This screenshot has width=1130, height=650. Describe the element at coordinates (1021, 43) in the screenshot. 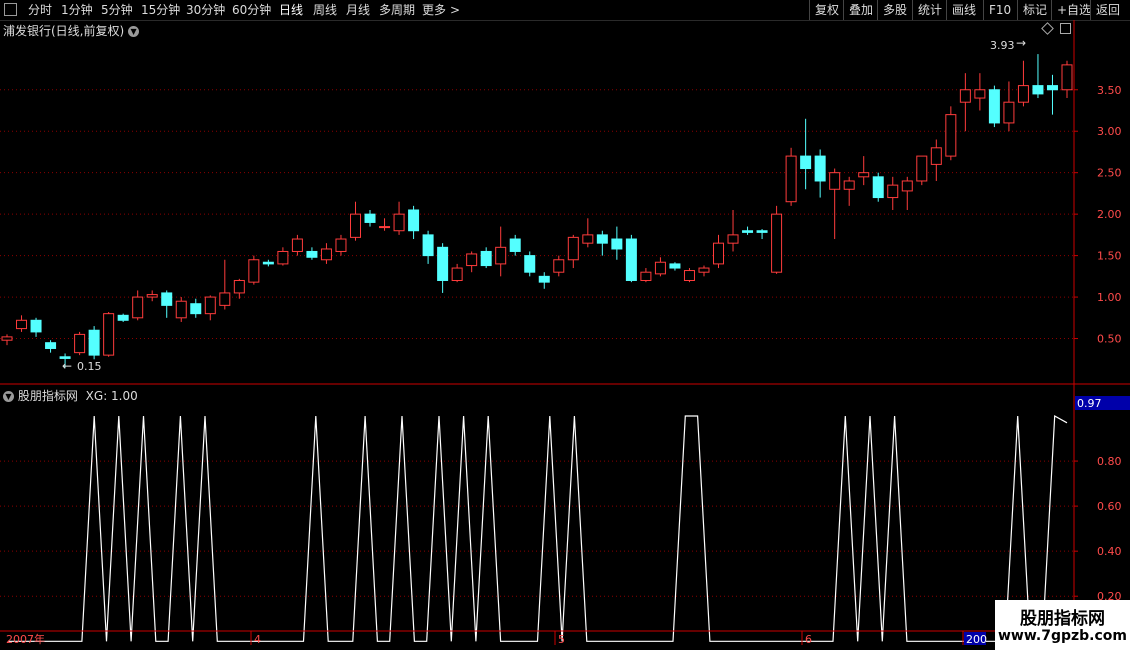

I see `high-arrow: →` at that location.